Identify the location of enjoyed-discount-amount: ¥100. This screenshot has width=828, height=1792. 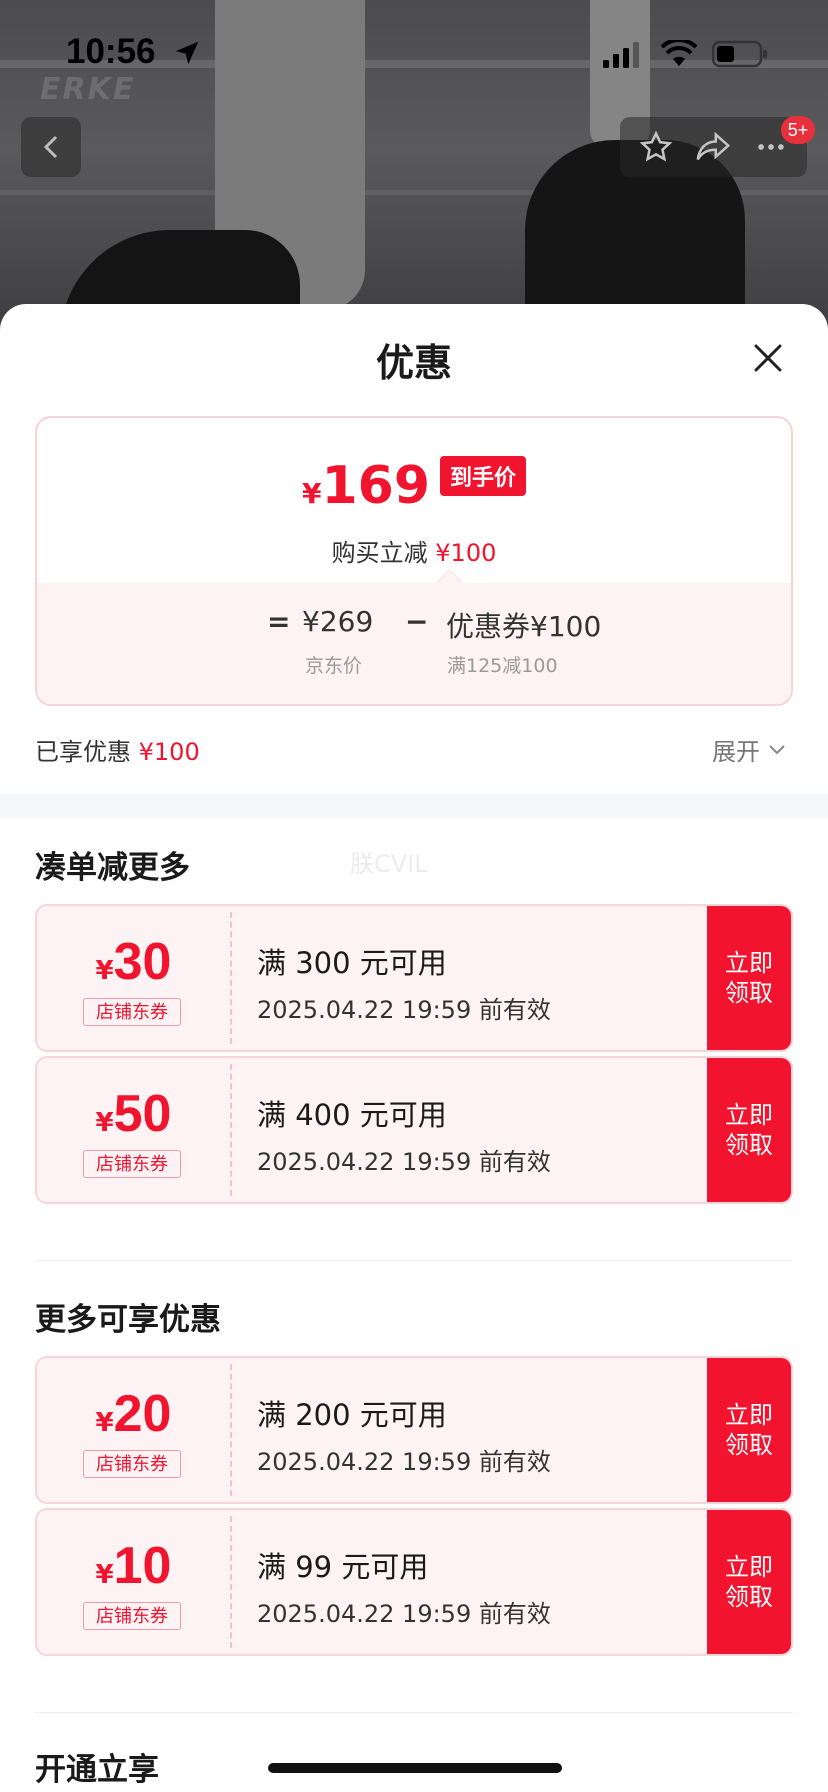
(169, 752).